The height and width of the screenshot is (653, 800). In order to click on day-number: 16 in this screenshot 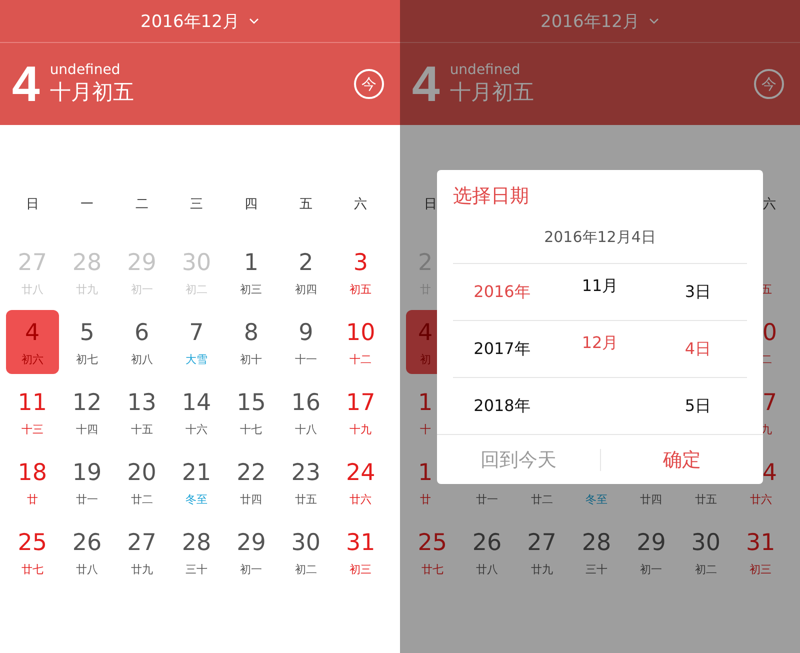, I will do `click(306, 403)`.